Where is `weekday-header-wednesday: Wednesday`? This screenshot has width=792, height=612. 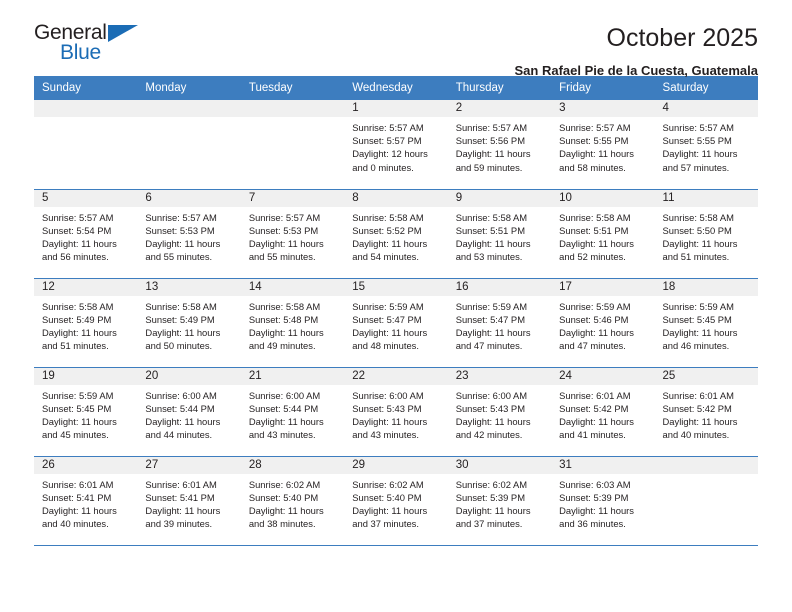 weekday-header-wednesday: Wednesday is located at coordinates (396, 88).